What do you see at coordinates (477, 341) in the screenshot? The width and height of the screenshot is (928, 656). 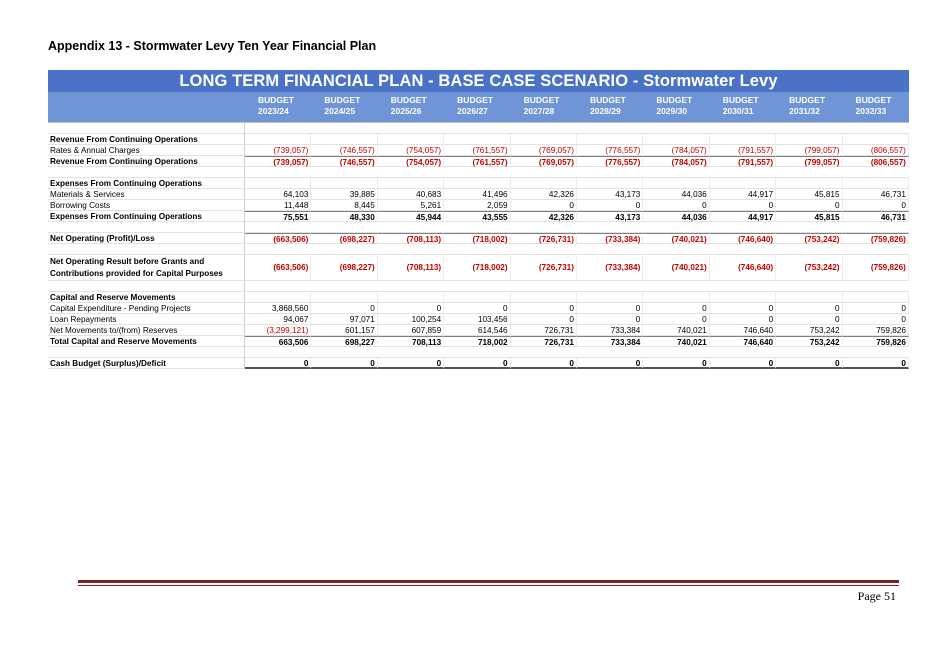 I see `value-cell: 718,002` at bounding box center [477, 341].